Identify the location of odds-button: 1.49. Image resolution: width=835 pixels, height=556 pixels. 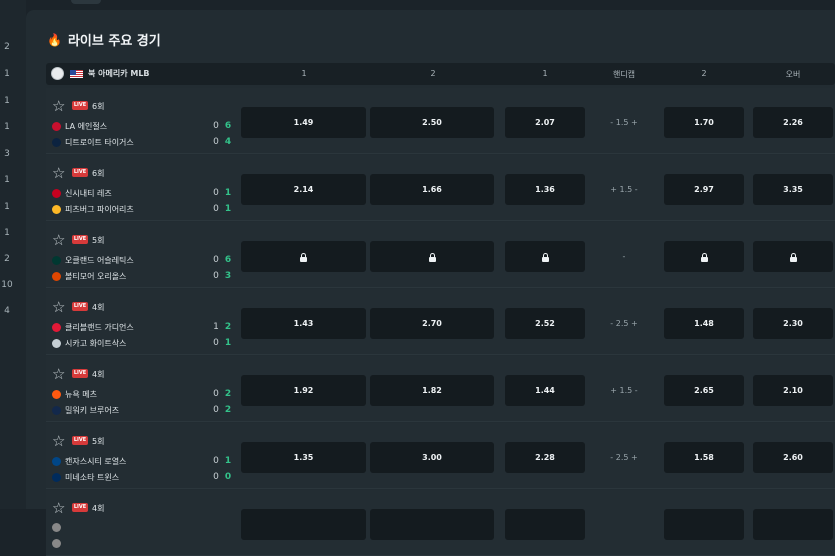
(303, 122).